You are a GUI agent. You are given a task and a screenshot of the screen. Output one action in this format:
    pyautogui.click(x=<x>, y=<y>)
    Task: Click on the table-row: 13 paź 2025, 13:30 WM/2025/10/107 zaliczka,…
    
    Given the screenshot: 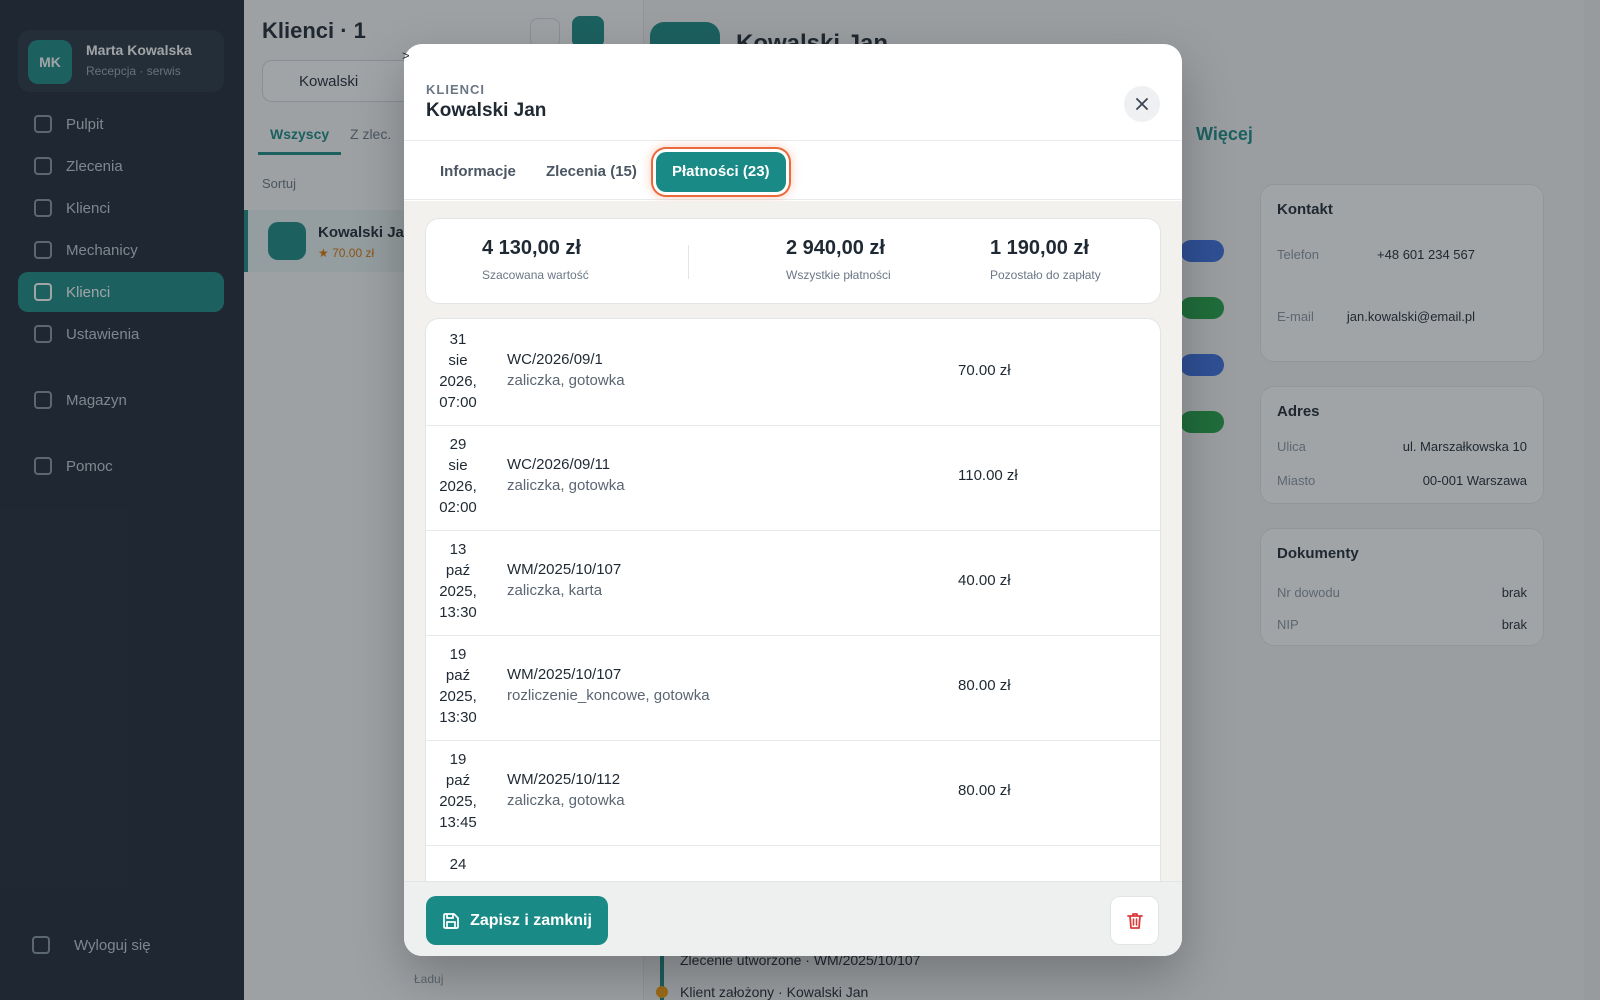 What is the action you would take?
    pyautogui.click(x=793, y=582)
    